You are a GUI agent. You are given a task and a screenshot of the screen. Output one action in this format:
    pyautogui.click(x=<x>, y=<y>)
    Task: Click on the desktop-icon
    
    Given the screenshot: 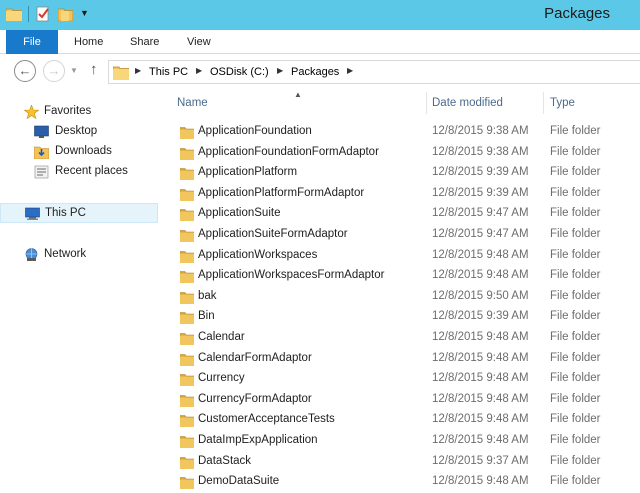 What is the action you would take?
    pyautogui.click(x=41, y=131)
    